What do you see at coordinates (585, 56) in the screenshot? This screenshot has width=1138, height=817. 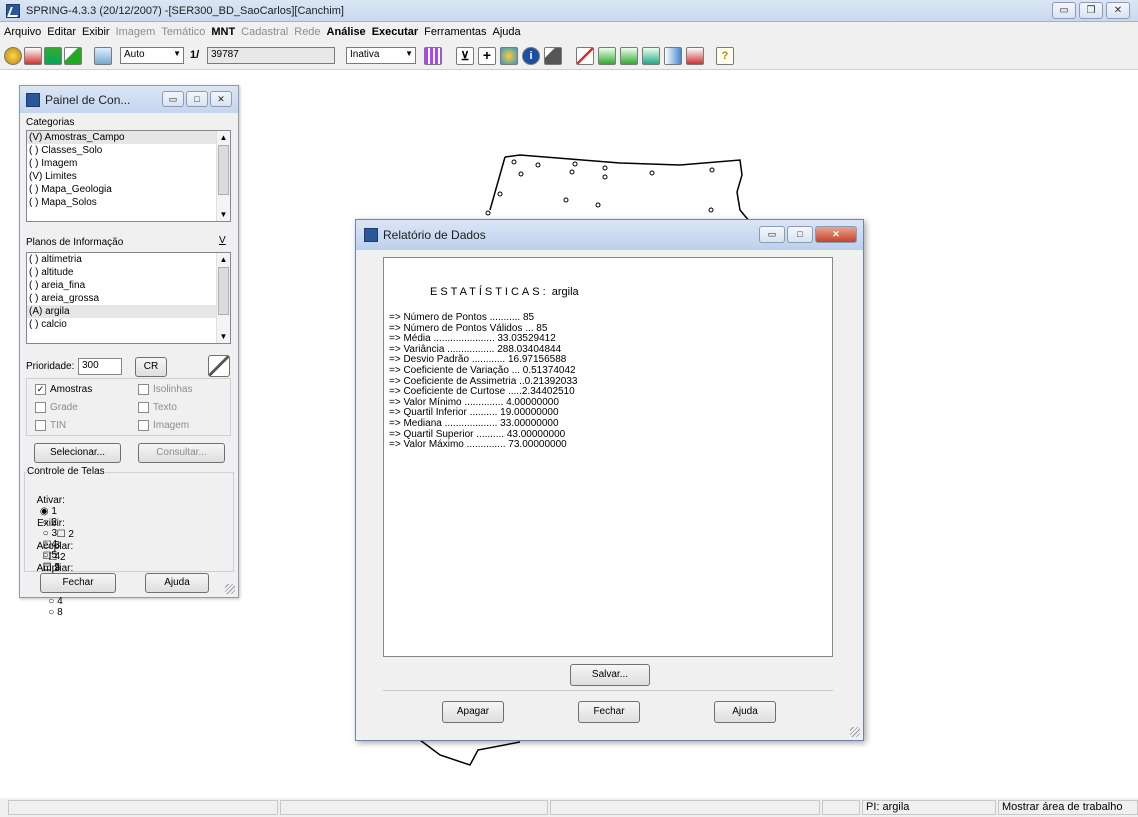 I see `edit-line-icon` at bounding box center [585, 56].